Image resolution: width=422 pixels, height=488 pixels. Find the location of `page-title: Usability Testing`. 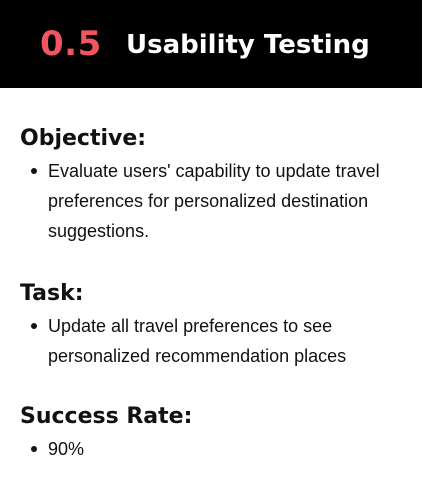

page-title: Usability Testing is located at coordinates (248, 45).